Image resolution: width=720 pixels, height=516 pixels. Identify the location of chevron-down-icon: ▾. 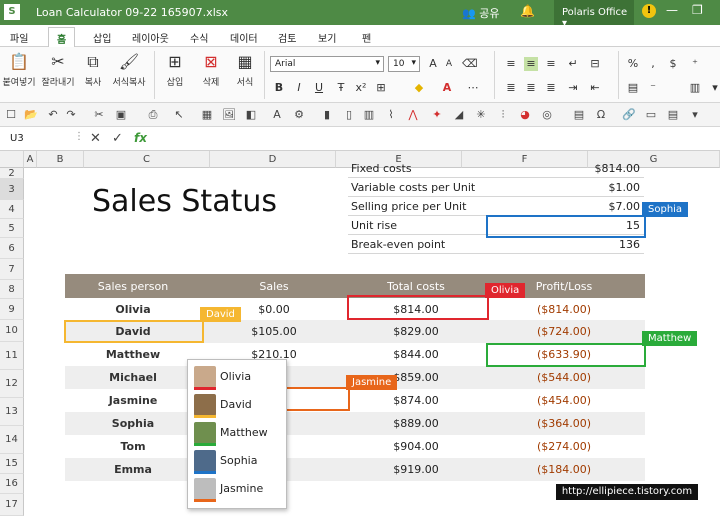
(714, 88).